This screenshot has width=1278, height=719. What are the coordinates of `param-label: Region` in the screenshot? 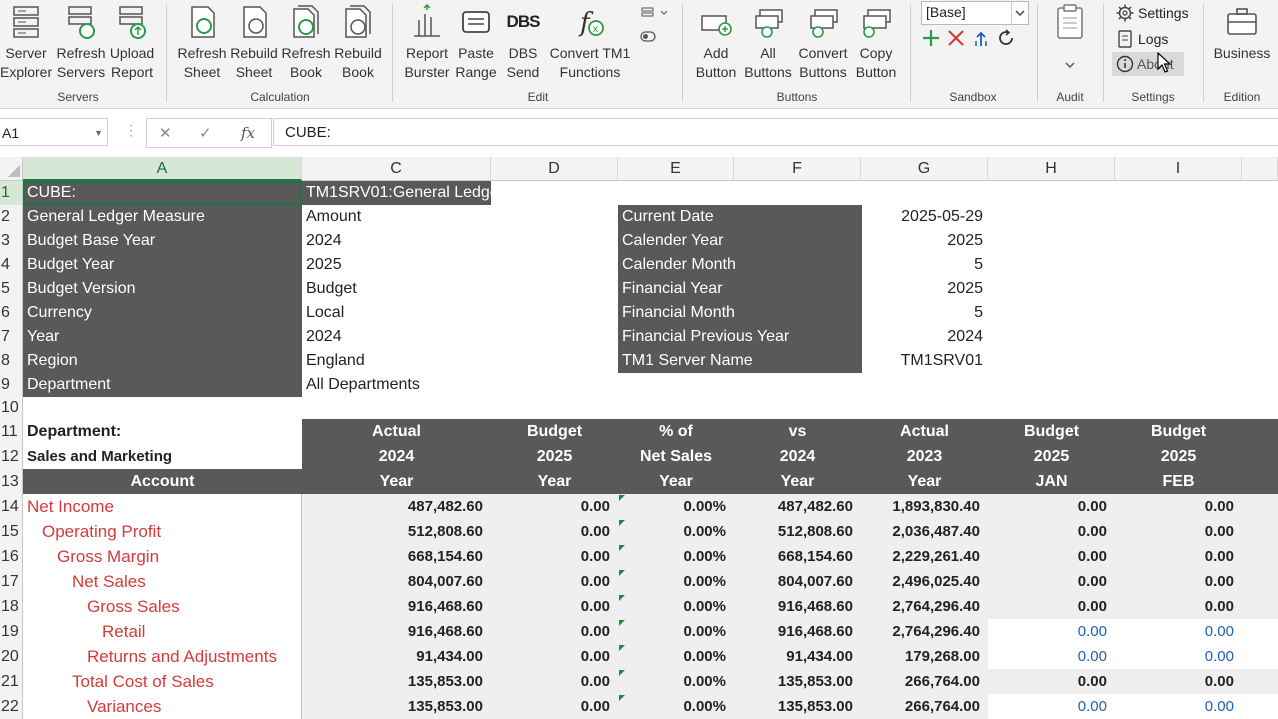 It's located at (162, 361).